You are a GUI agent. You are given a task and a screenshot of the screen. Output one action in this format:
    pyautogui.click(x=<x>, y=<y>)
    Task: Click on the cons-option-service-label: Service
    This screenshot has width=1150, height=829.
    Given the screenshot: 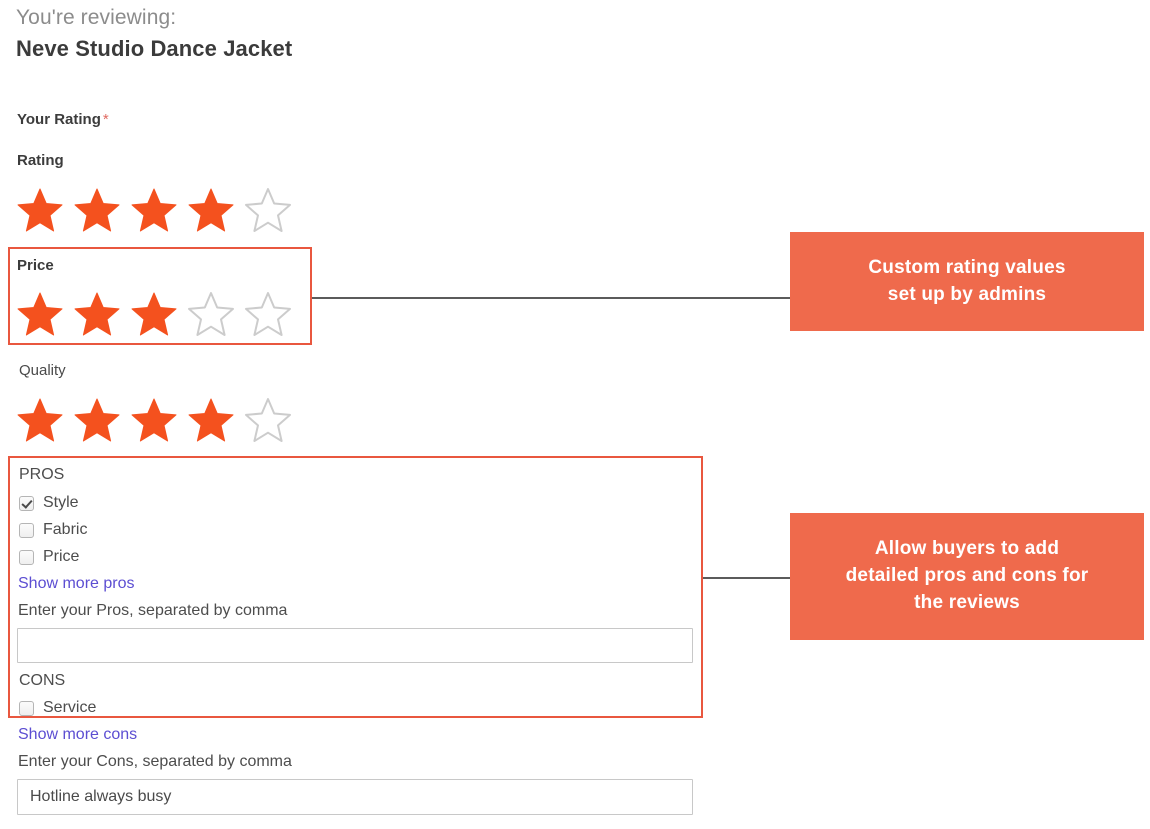 What is the action you would take?
    pyautogui.click(x=70, y=707)
    